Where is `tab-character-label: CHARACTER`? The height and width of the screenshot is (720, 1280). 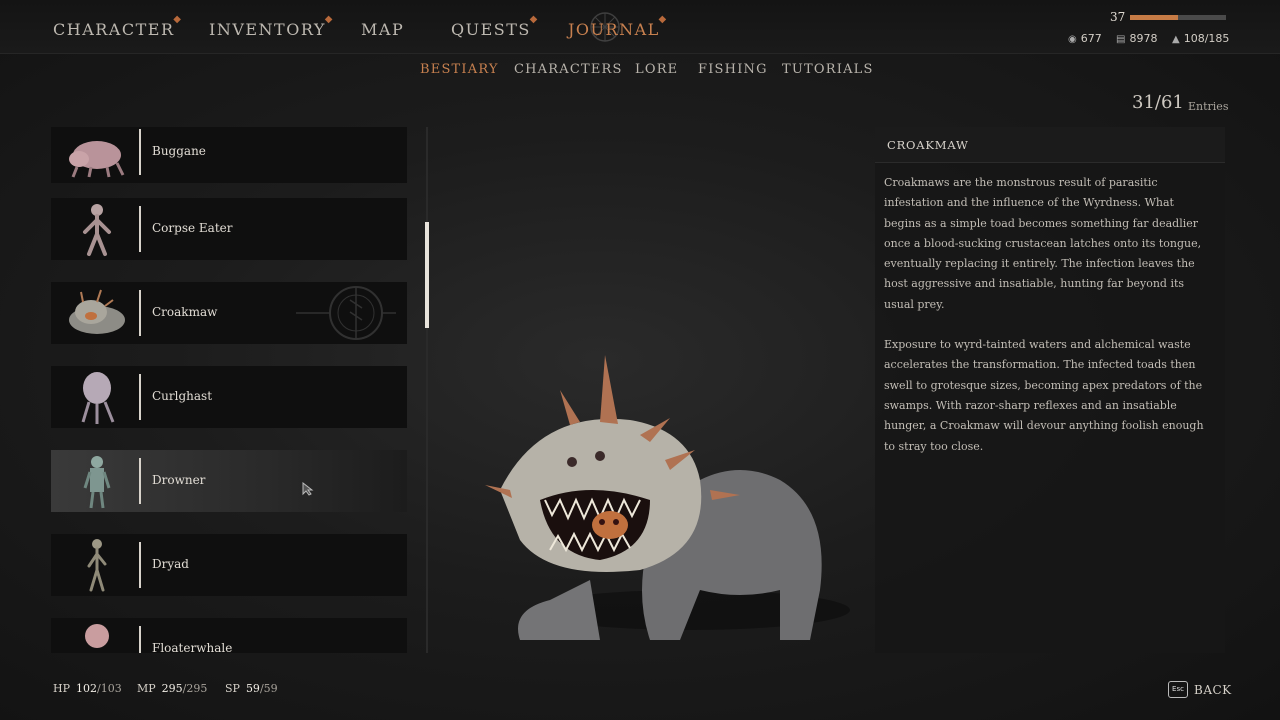
tab-character-label: CHARACTER is located at coordinates (114, 29).